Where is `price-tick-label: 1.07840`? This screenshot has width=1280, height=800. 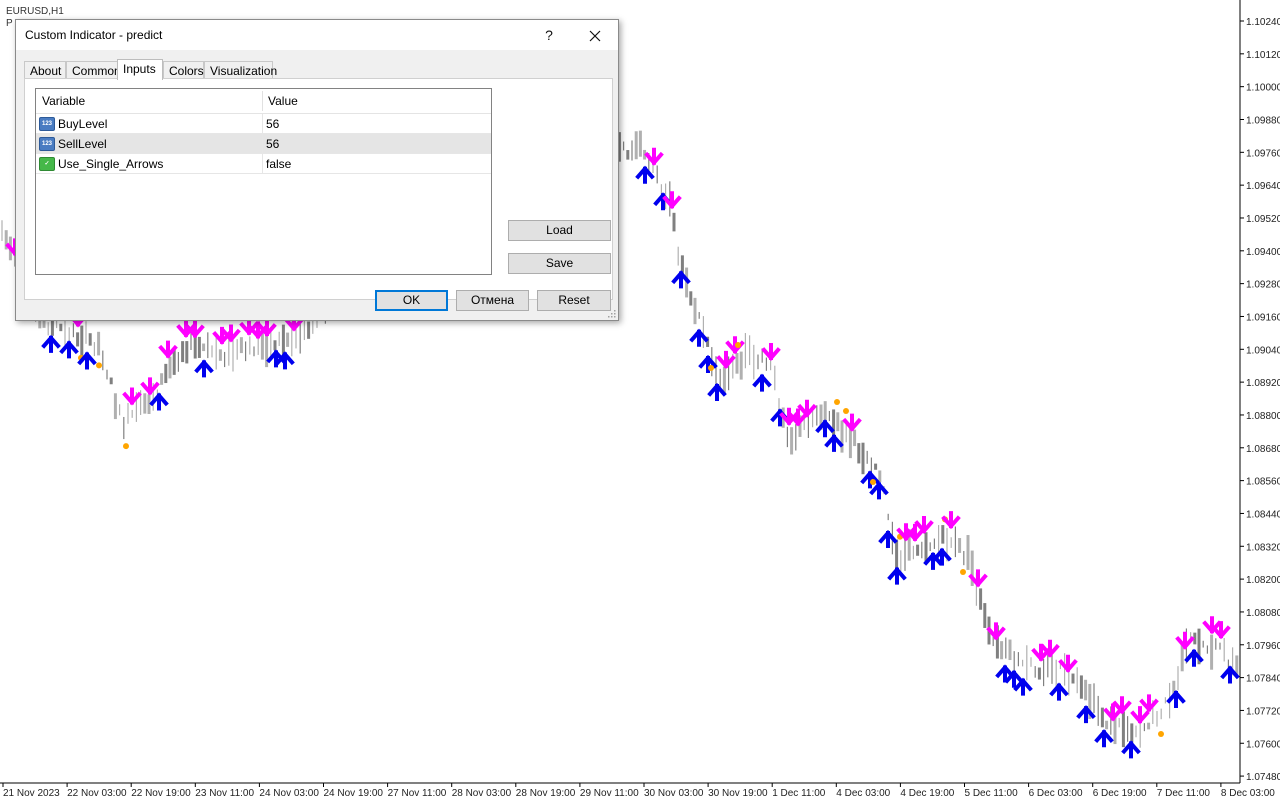
price-tick-label: 1.07840 is located at coordinates (1263, 679).